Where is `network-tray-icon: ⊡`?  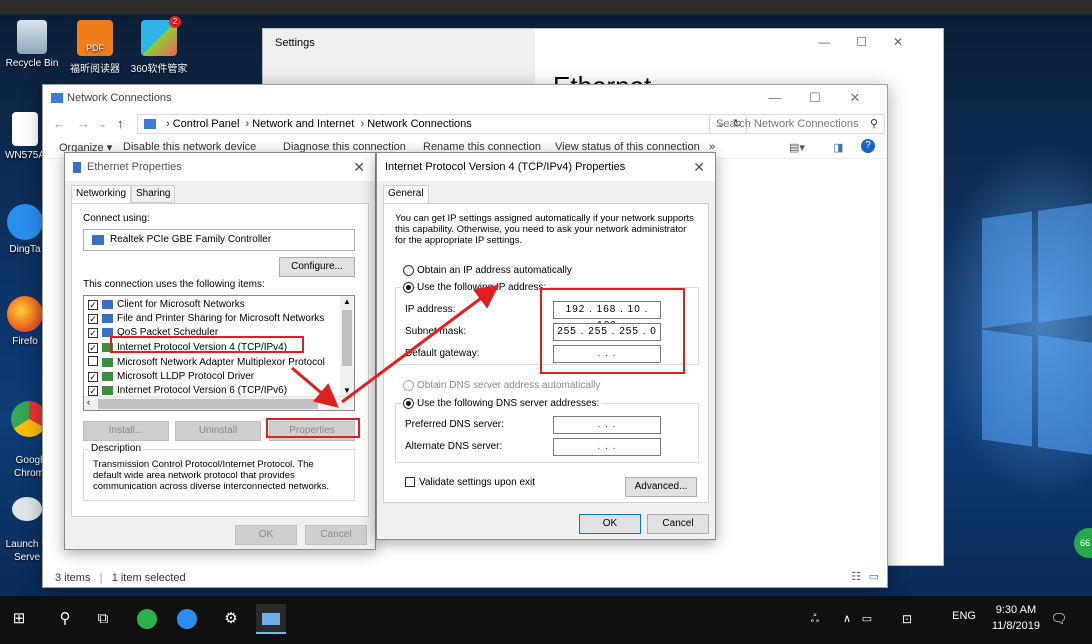 network-tray-icon: ⊡ is located at coordinates (907, 619).